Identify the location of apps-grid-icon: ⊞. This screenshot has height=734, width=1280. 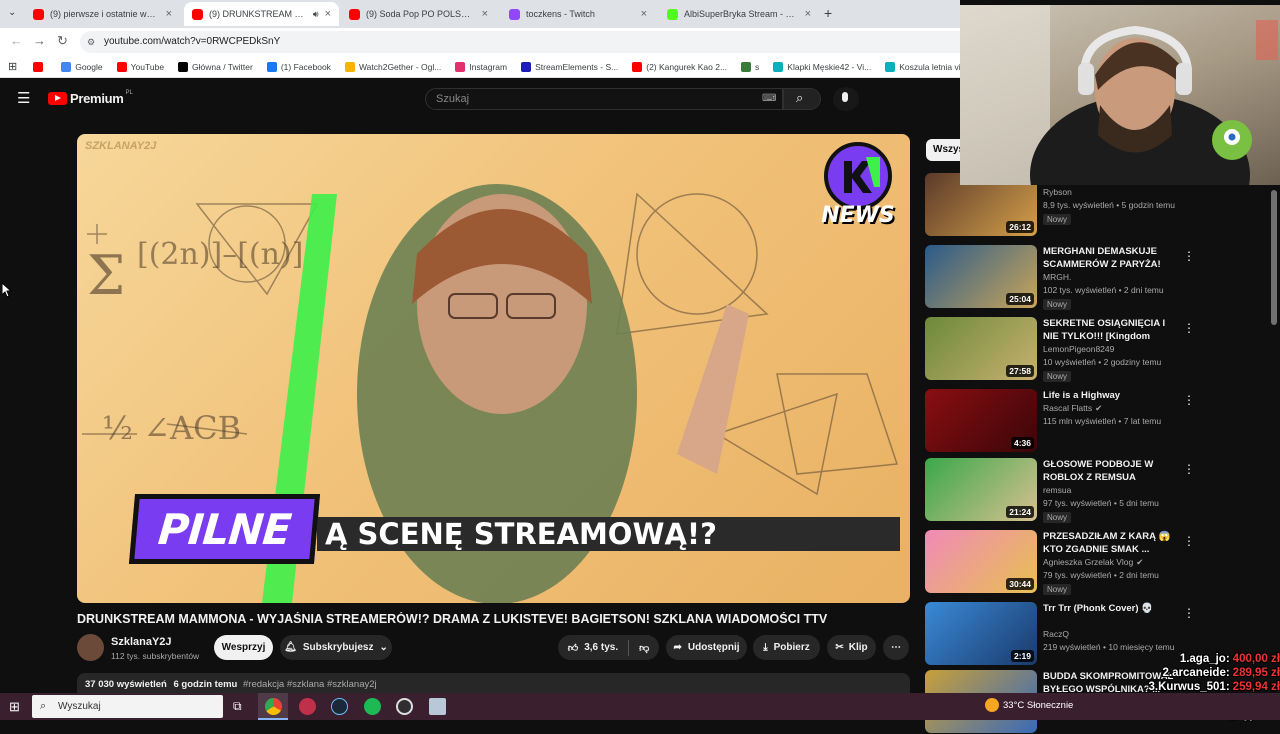
(12, 66).